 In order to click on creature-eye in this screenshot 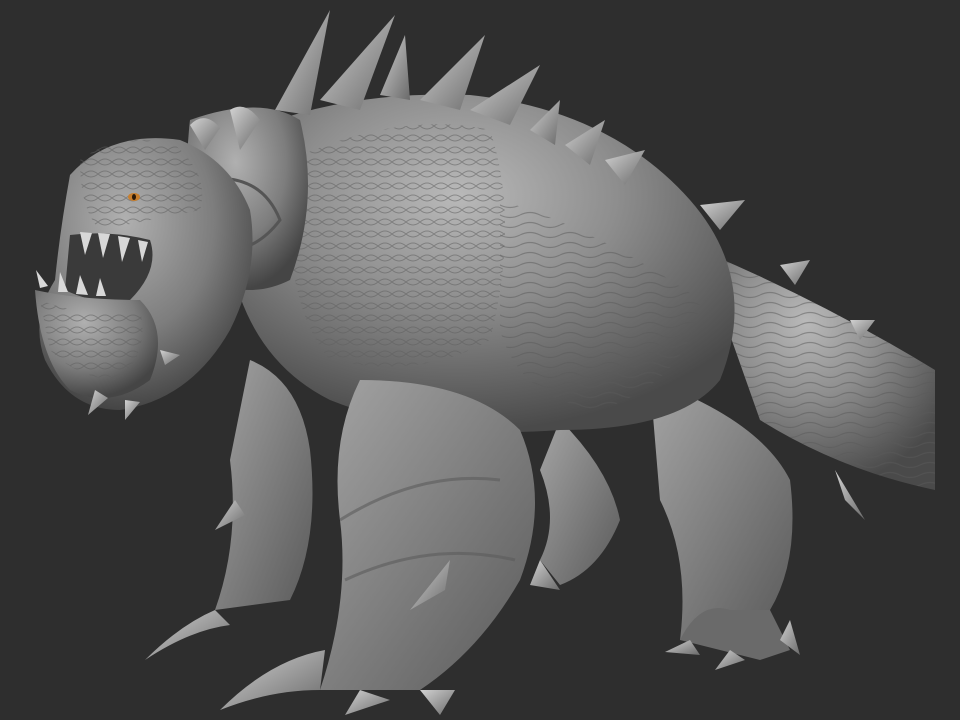, I will do `click(134, 197)`.